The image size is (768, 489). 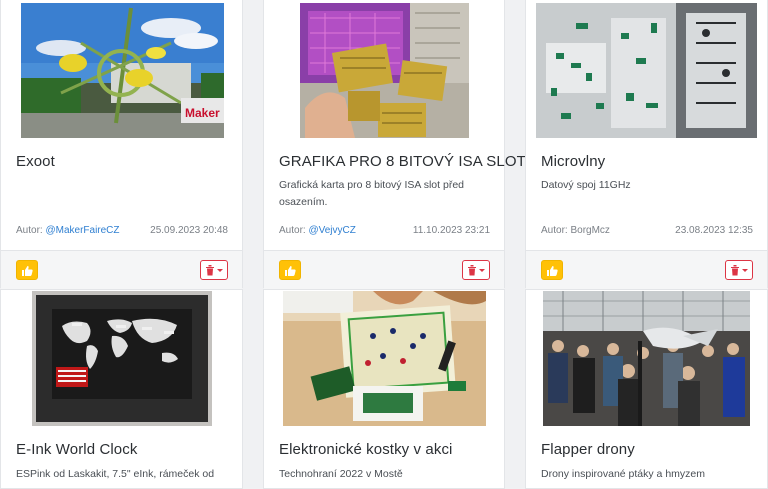 What do you see at coordinates (189, 230) in the screenshot?
I see `timestamp: 25.09.2023 20:48` at bounding box center [189, 230].